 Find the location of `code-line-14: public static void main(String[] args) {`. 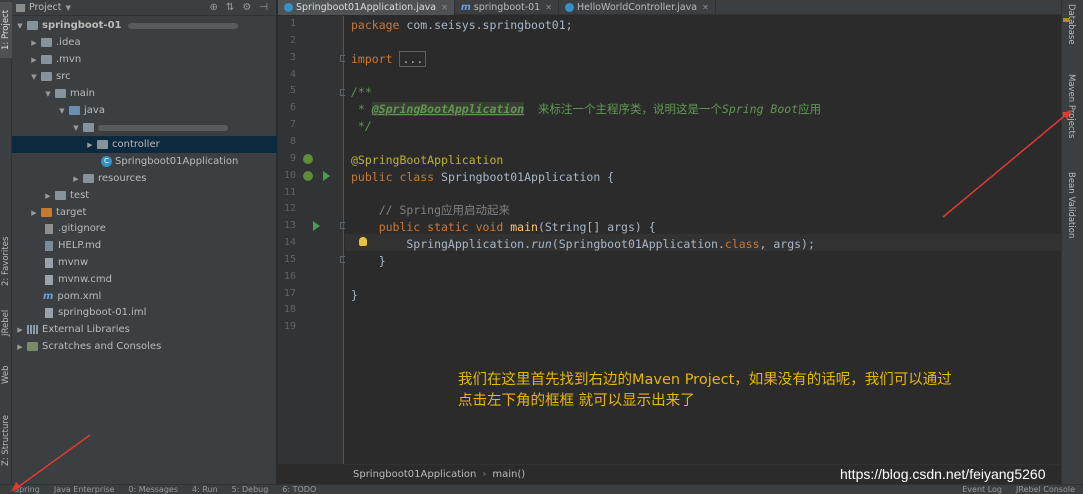

code-line-14: public static void main(String[] args) { is located at coordinates (503, 227).